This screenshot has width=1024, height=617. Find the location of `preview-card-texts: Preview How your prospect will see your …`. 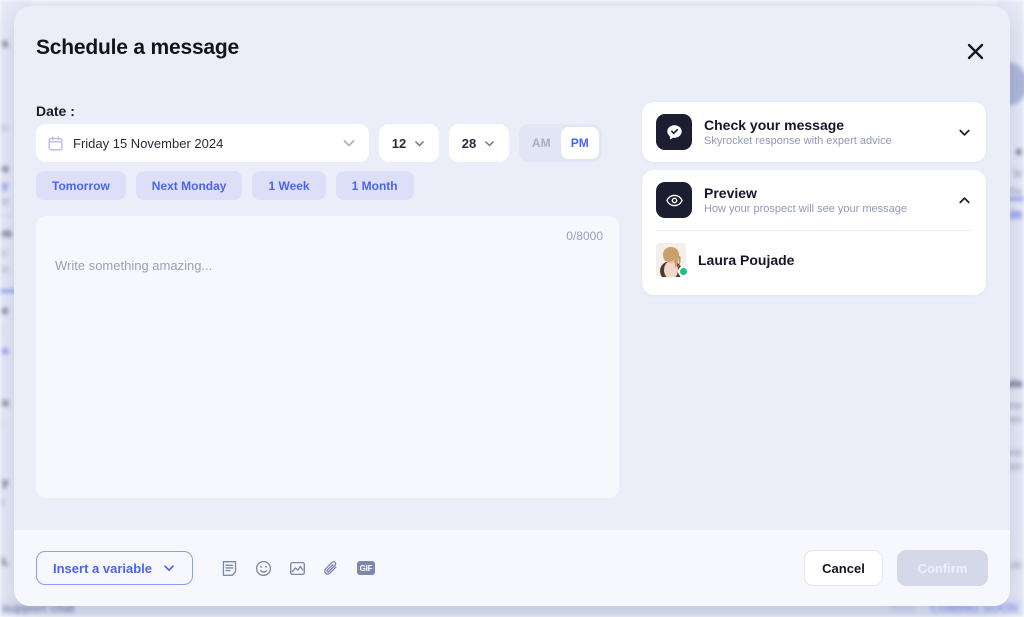

preview-card-texts: Preview How your prospect will see your … is located at coordinates (824, 200).